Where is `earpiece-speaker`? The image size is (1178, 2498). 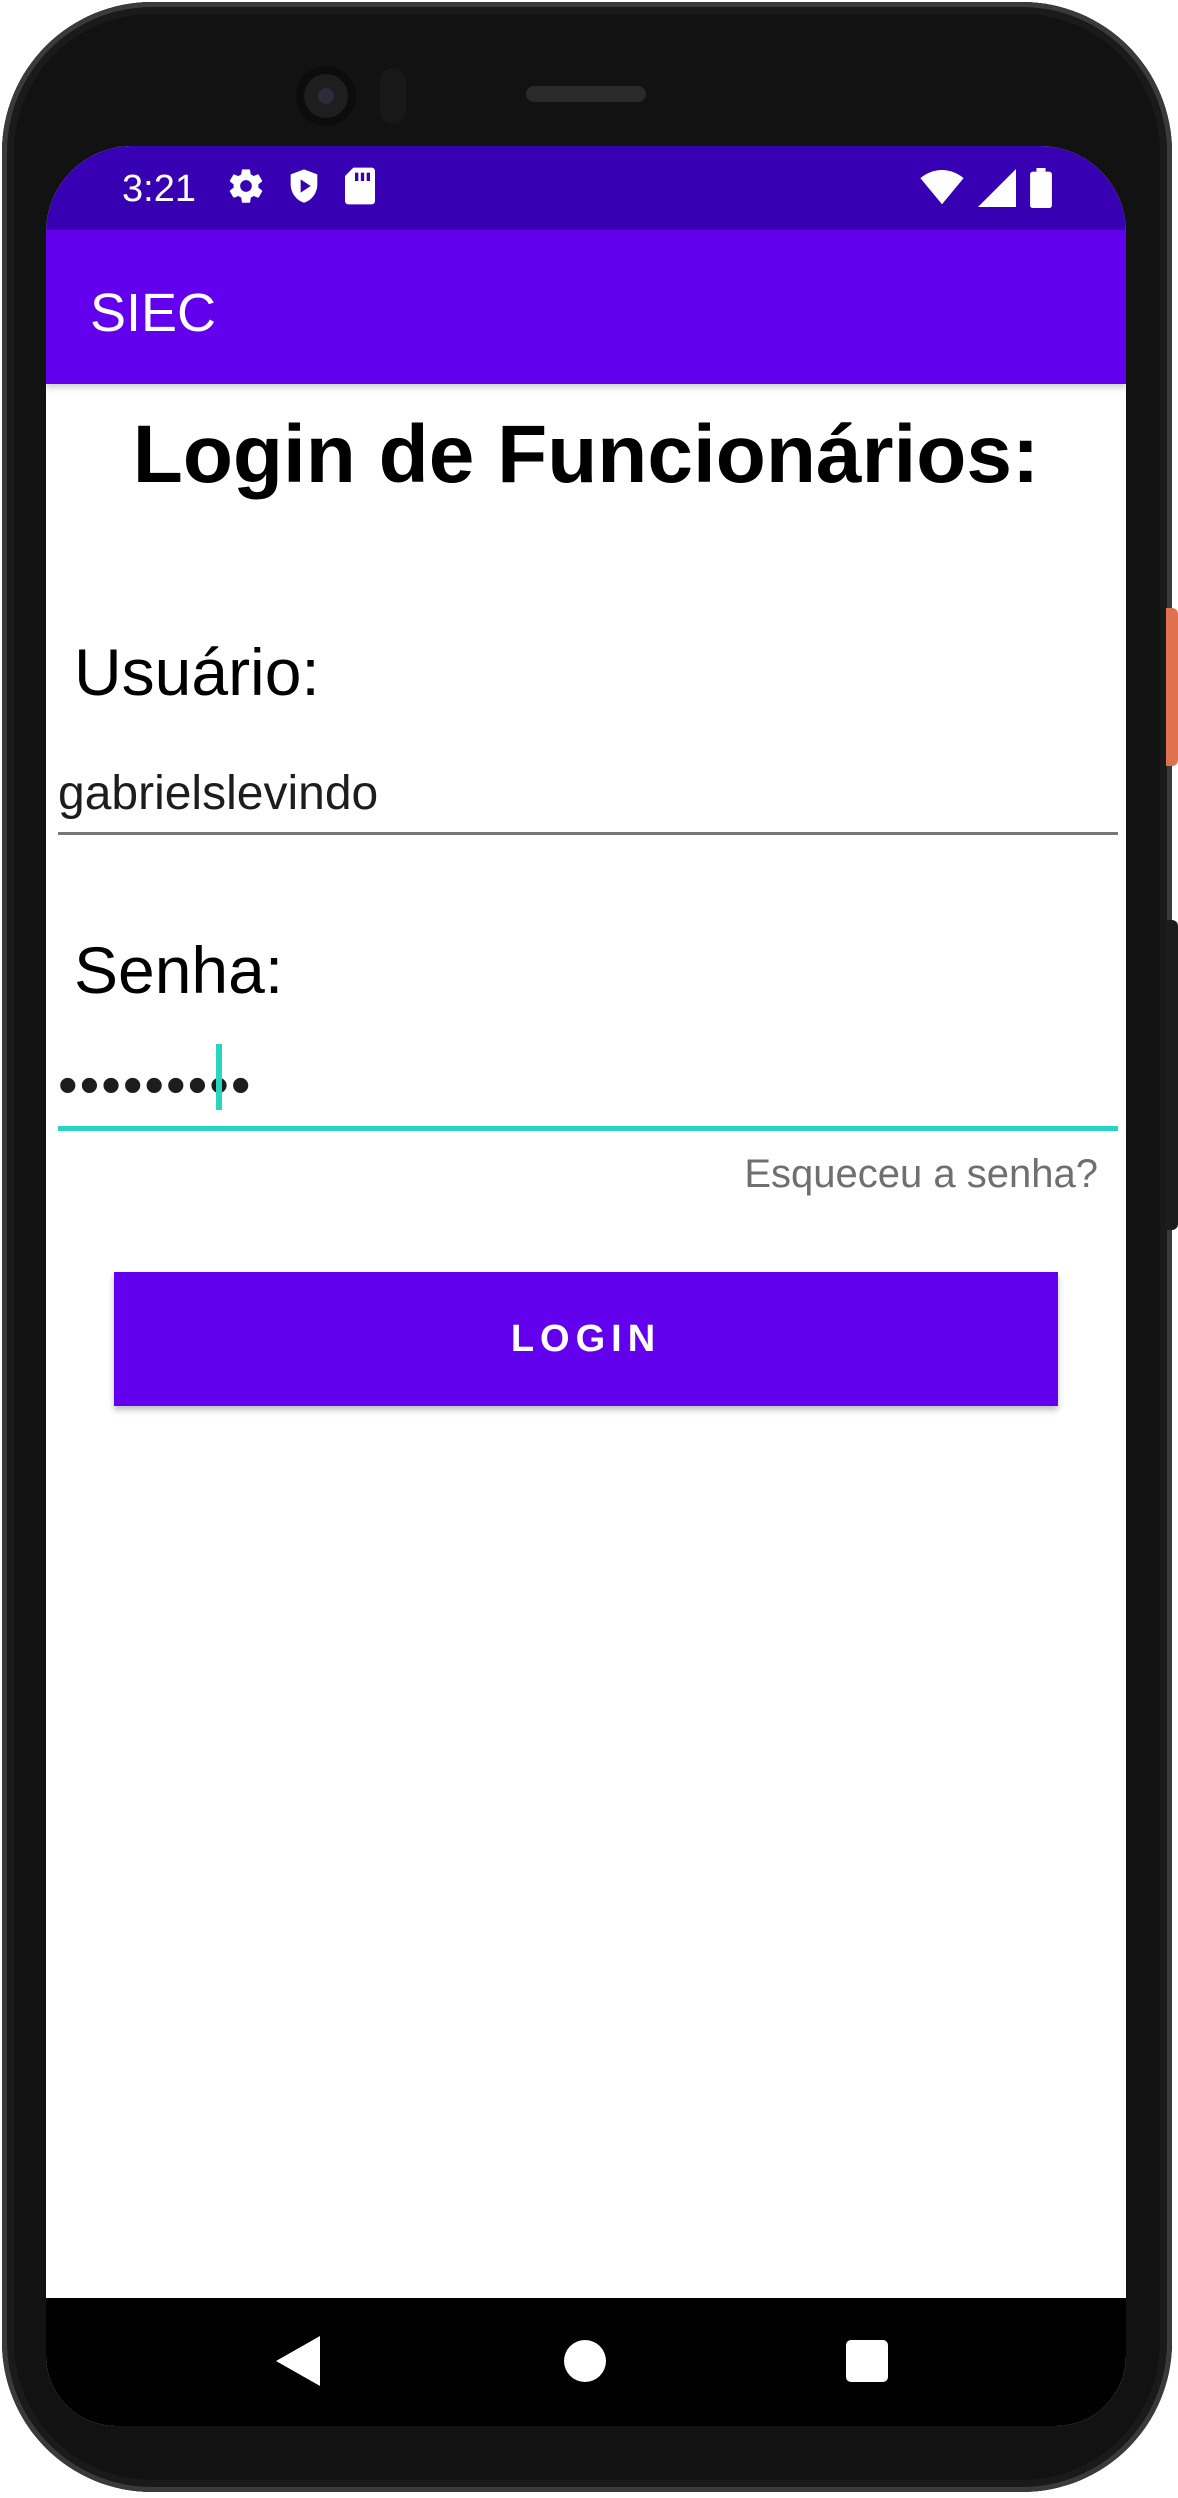 earpiece-speaker is located at coordinates (586, 94).